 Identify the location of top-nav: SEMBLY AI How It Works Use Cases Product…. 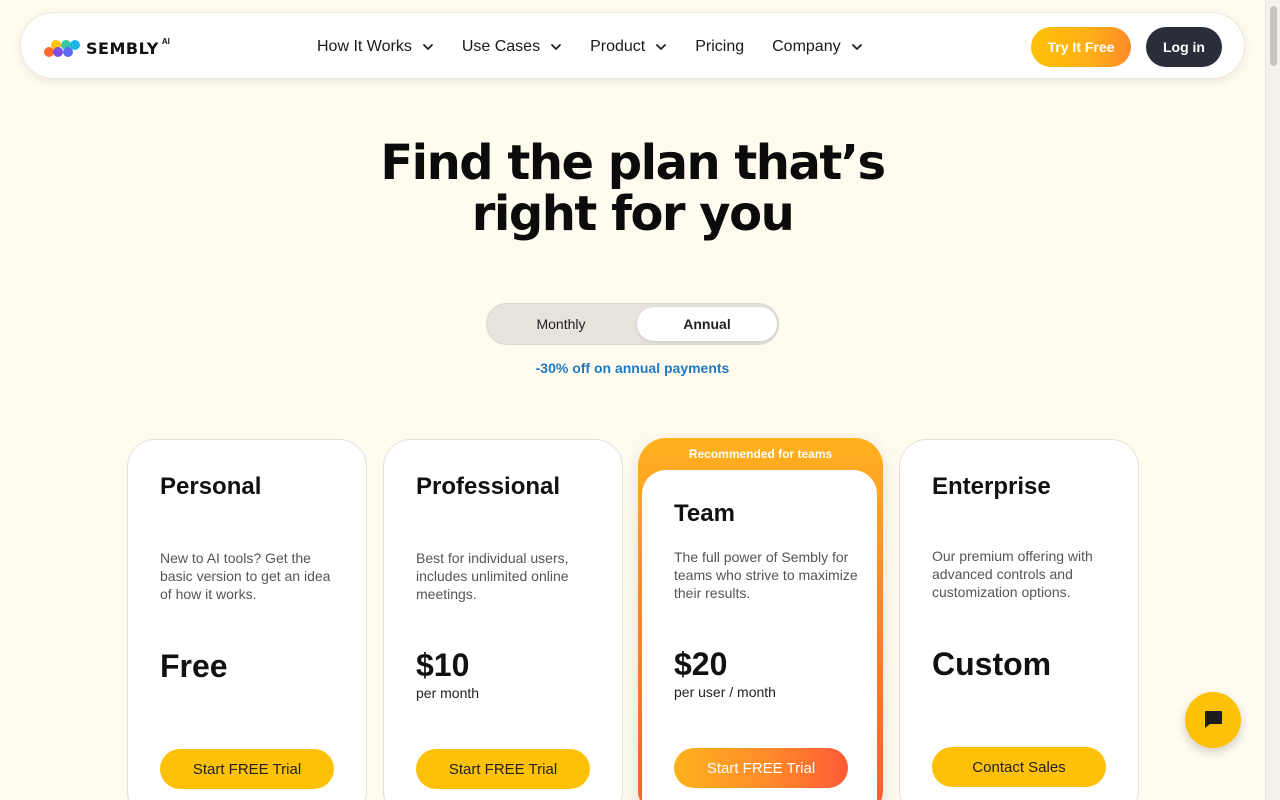
(632, 45).